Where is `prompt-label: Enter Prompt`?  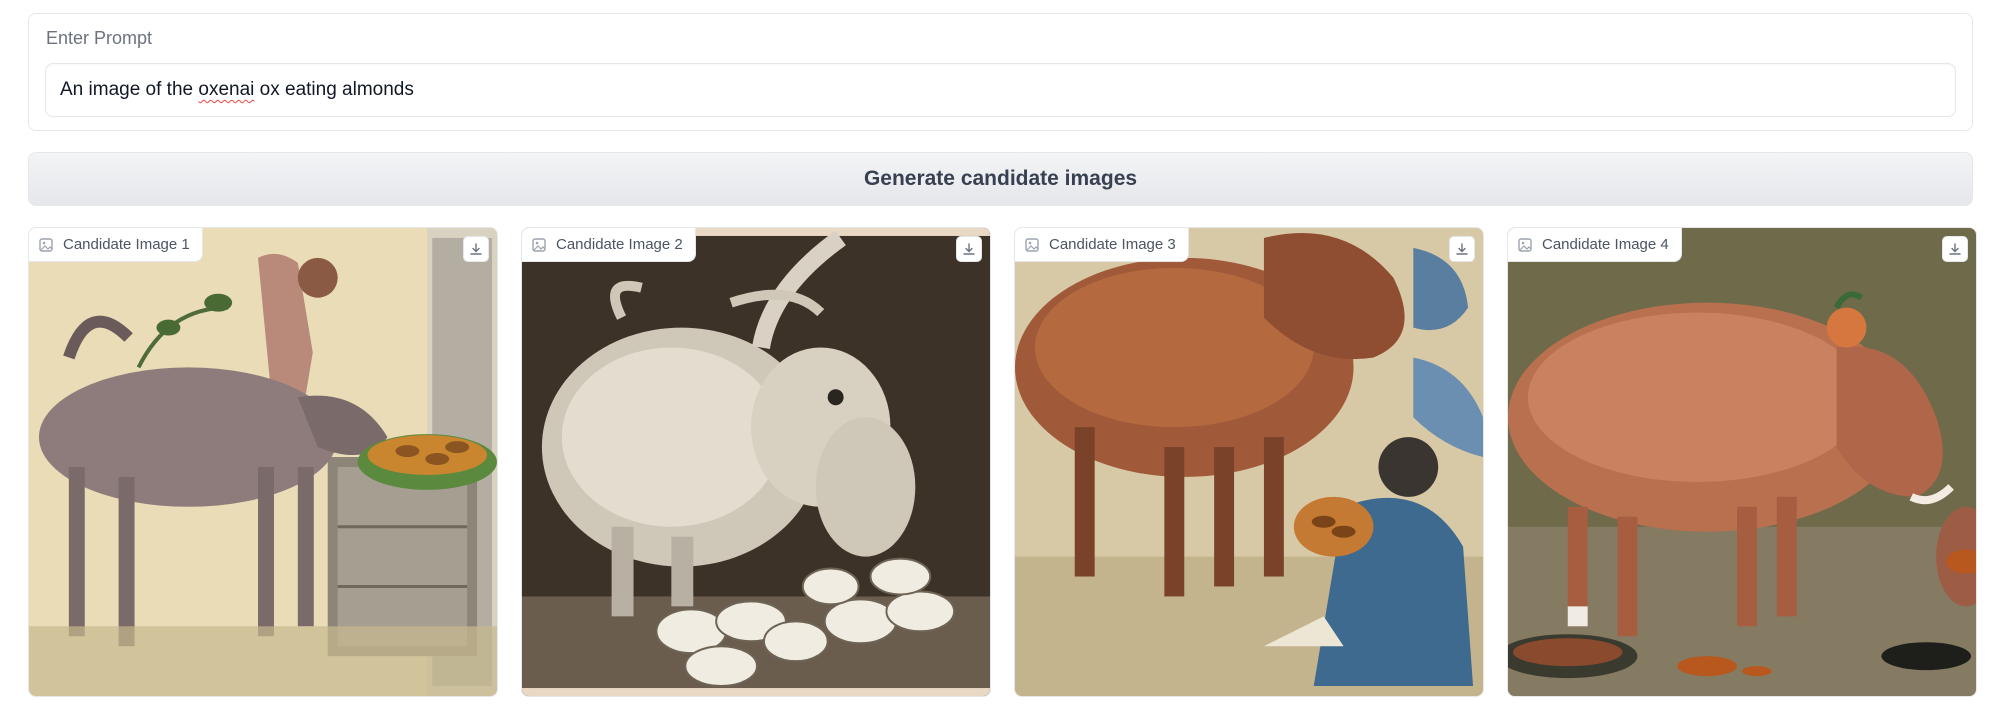
prompt-label: Enter Prompt is located at coordinates (99, 38).